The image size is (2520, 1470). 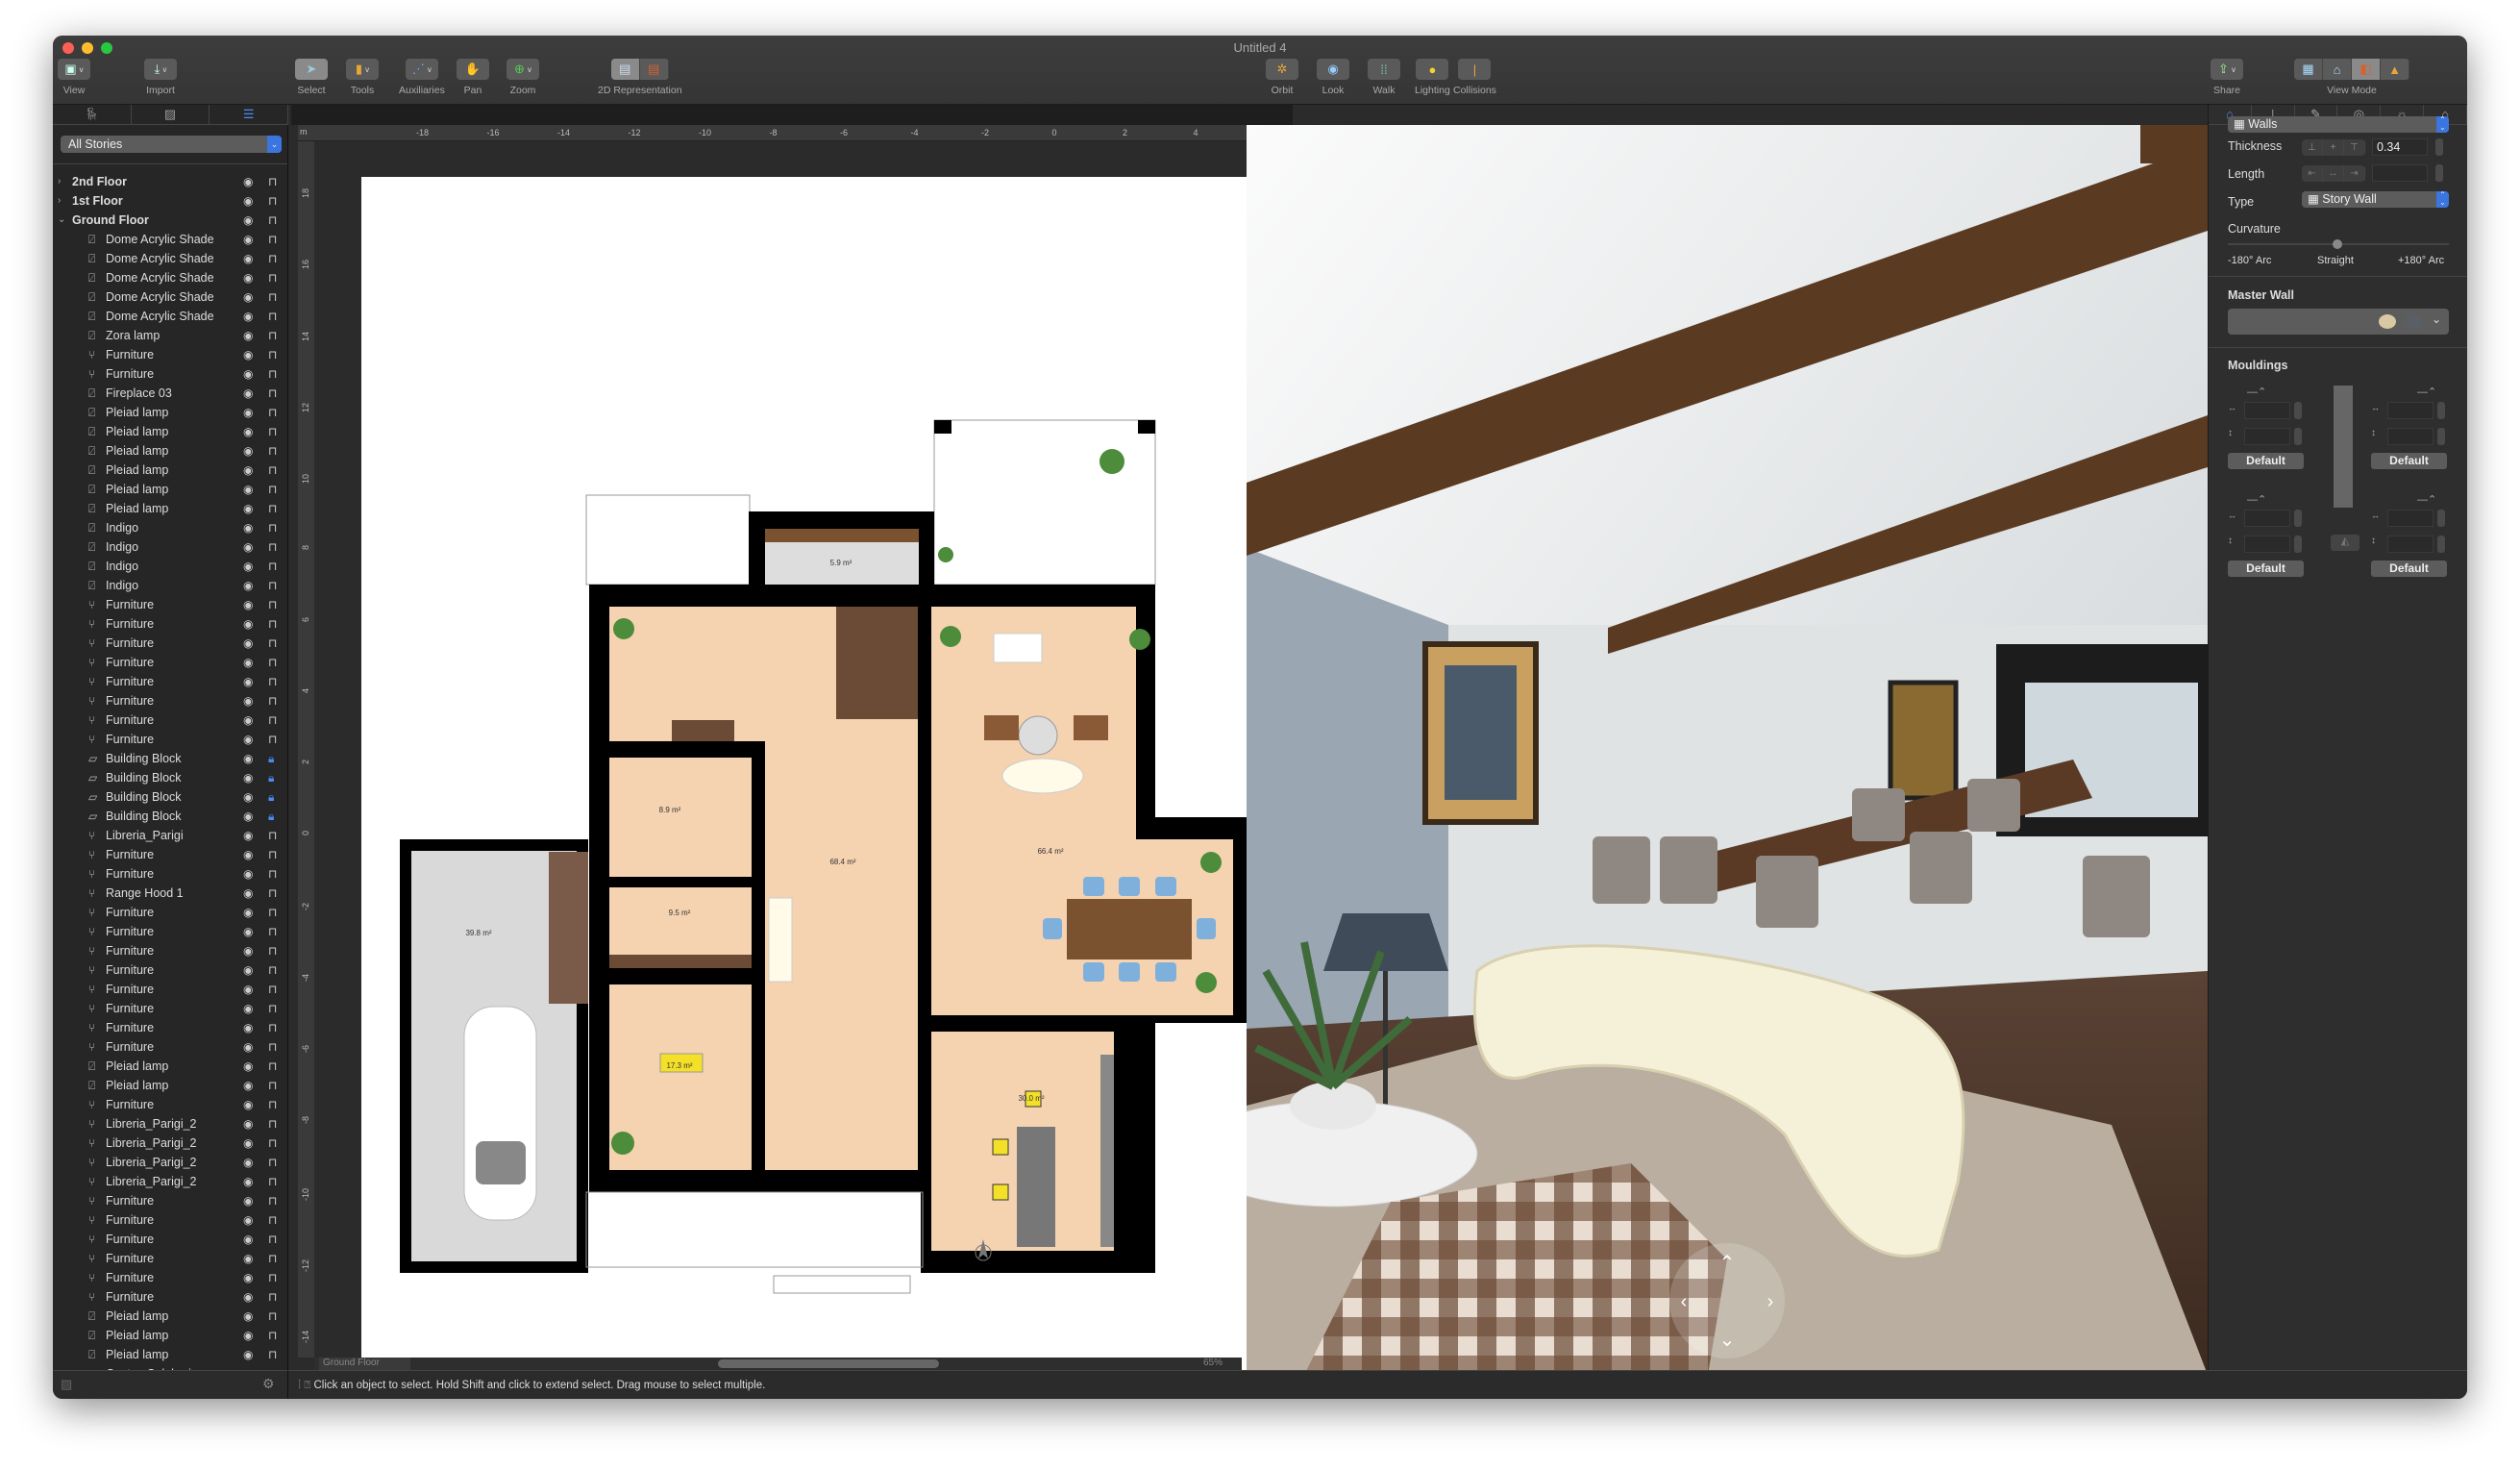 I want to click on look-button: ◉ Look, so click(x=1333, y=77).